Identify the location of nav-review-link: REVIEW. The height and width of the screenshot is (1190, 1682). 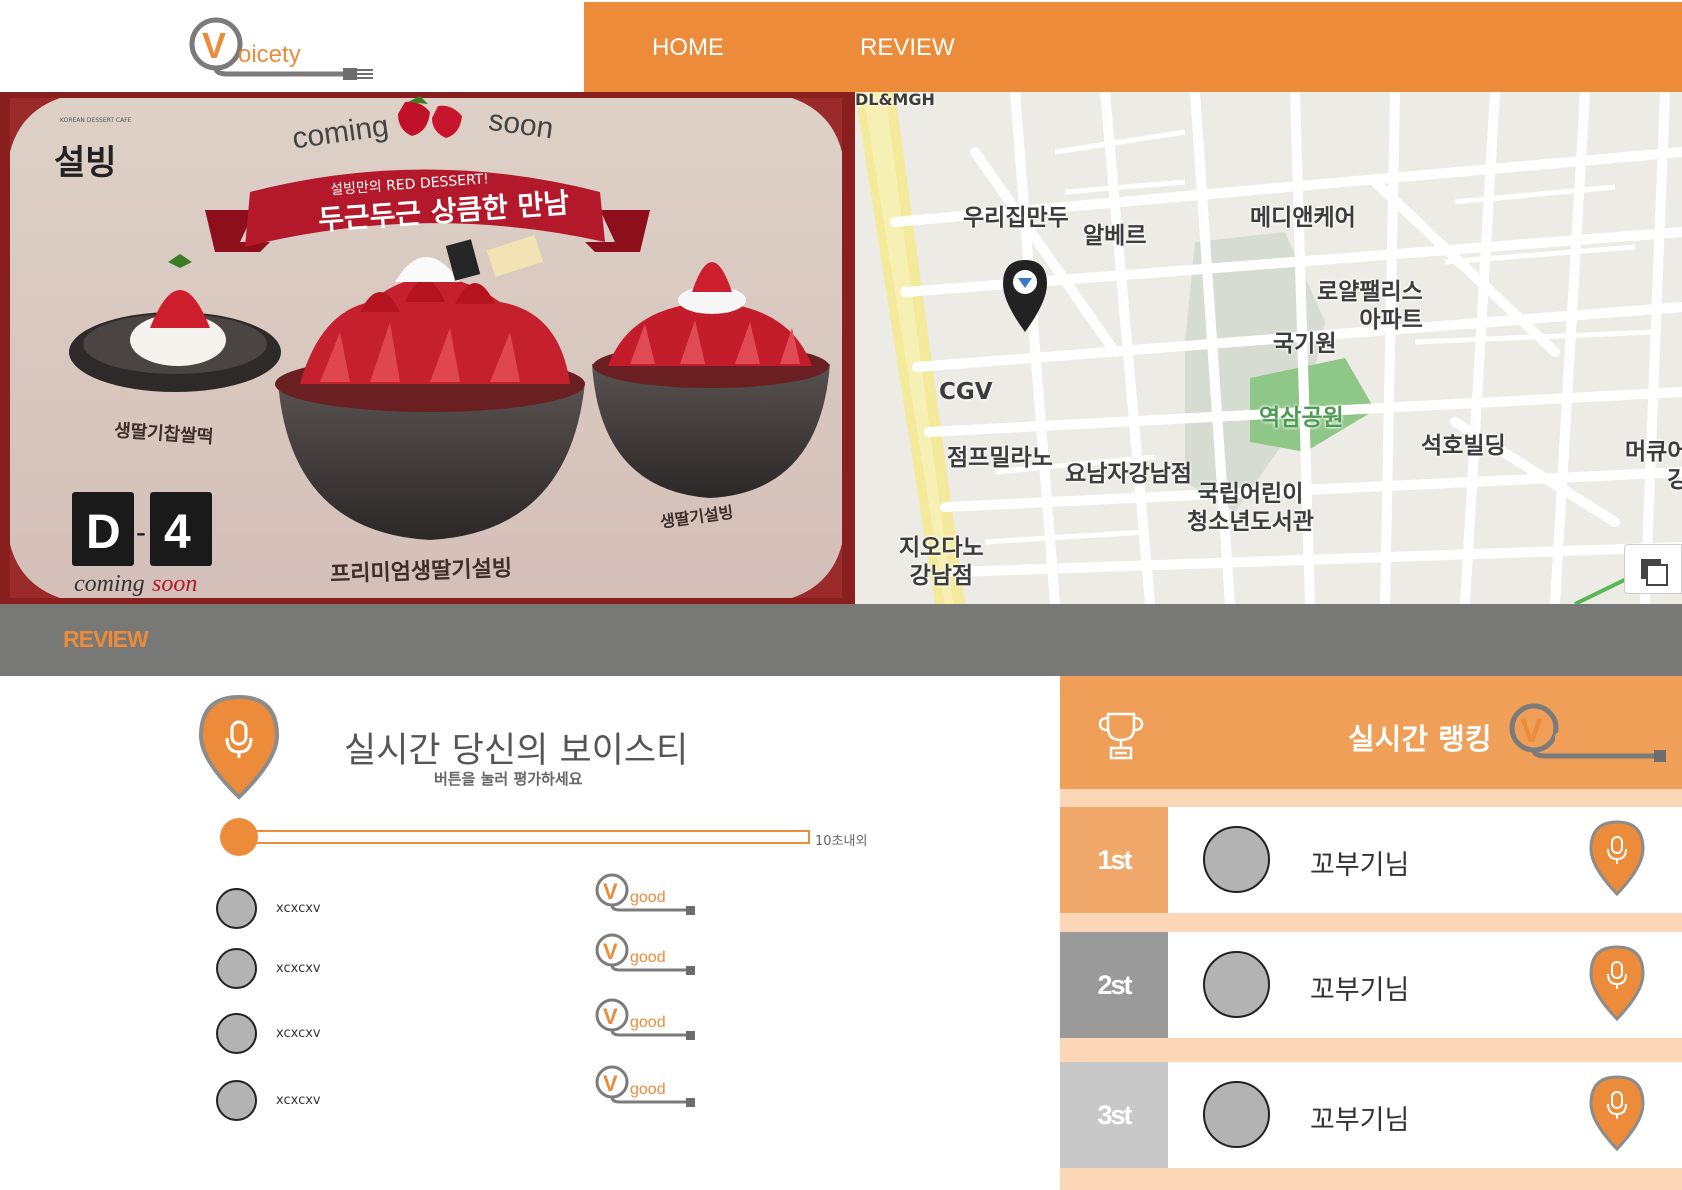
(907, 48).